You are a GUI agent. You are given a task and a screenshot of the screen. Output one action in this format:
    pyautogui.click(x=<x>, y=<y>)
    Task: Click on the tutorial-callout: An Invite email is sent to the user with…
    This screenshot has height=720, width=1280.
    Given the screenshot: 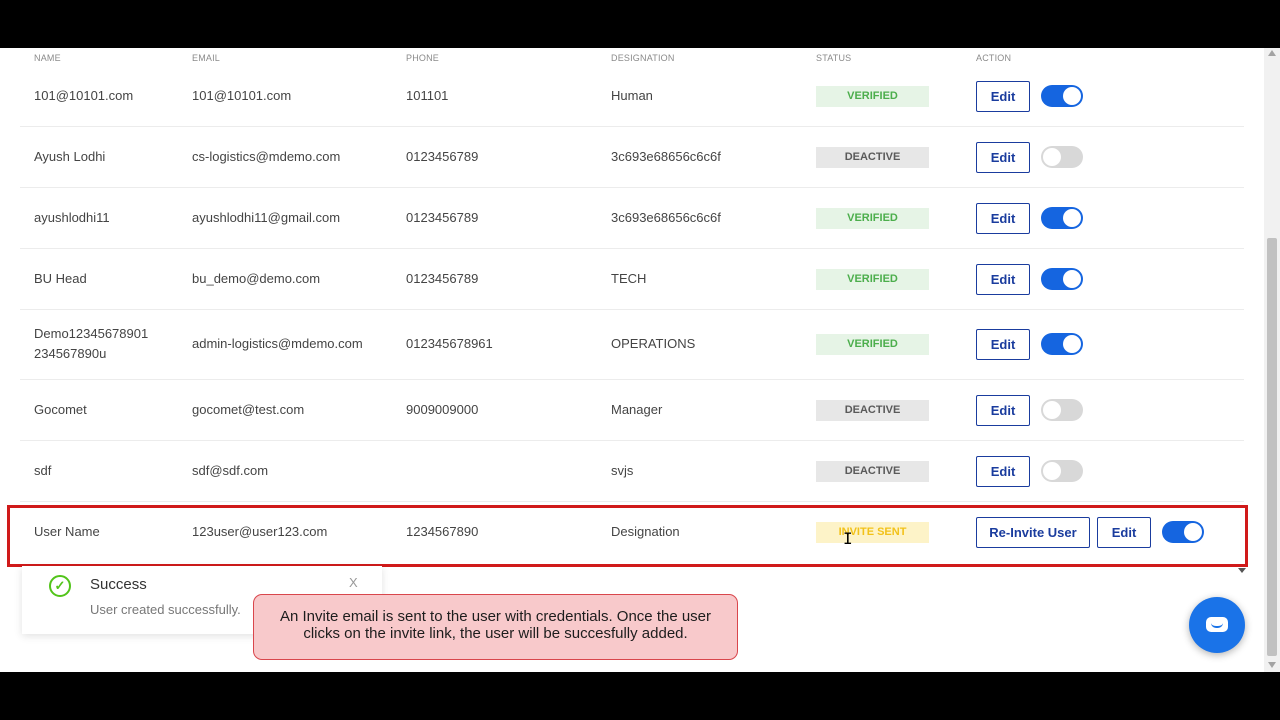 What is the action you would take?
    pyautogui.click(x=495, y=627)
    